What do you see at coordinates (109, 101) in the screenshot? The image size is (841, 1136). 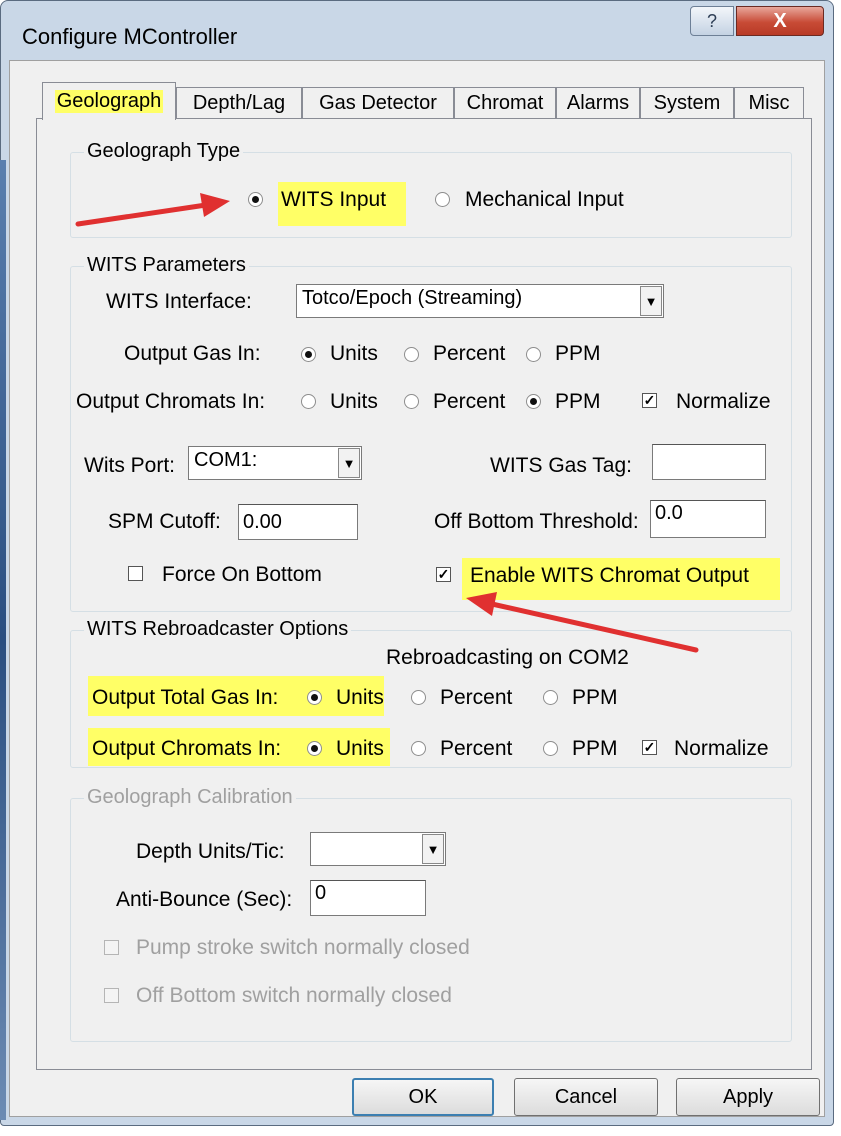 I see `tab-geolograph: Geolograph` at bounding box center [109, 101].